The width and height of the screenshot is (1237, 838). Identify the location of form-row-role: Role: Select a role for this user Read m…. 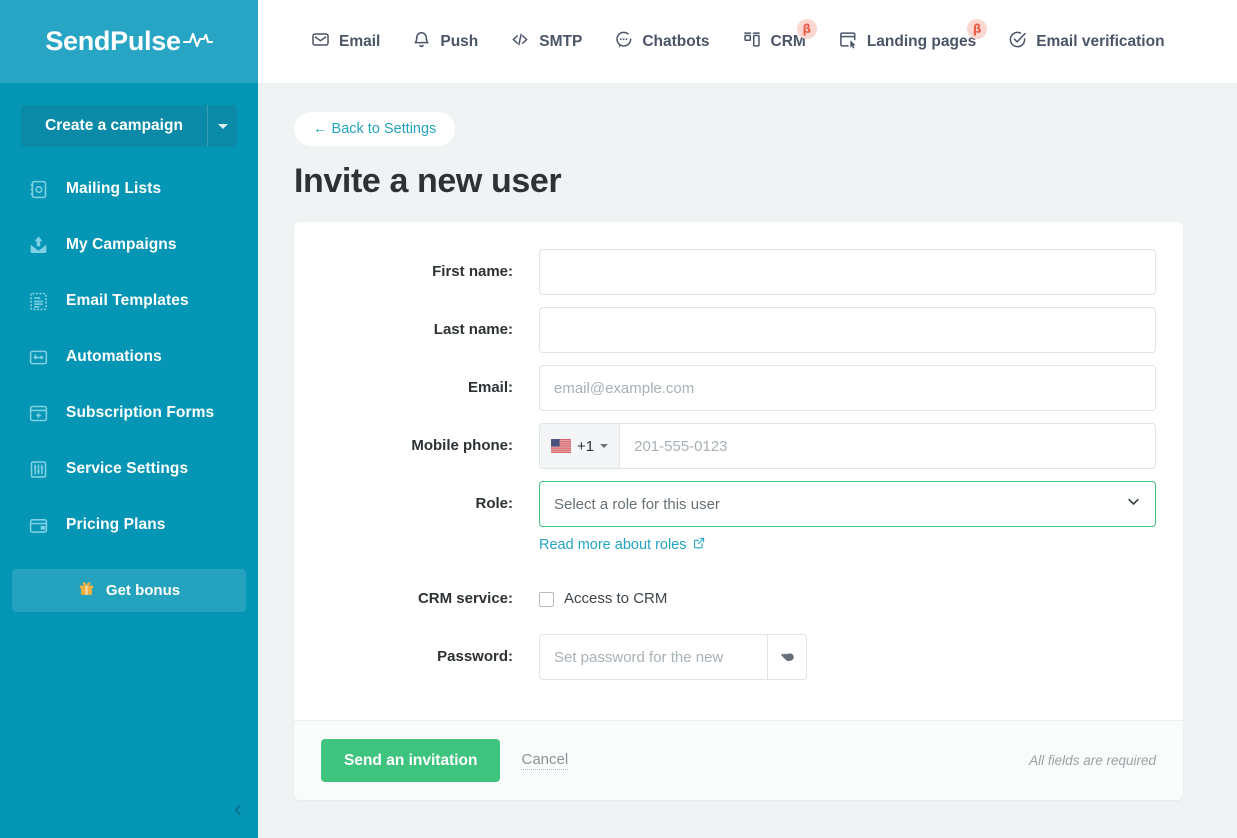
(738, 517).